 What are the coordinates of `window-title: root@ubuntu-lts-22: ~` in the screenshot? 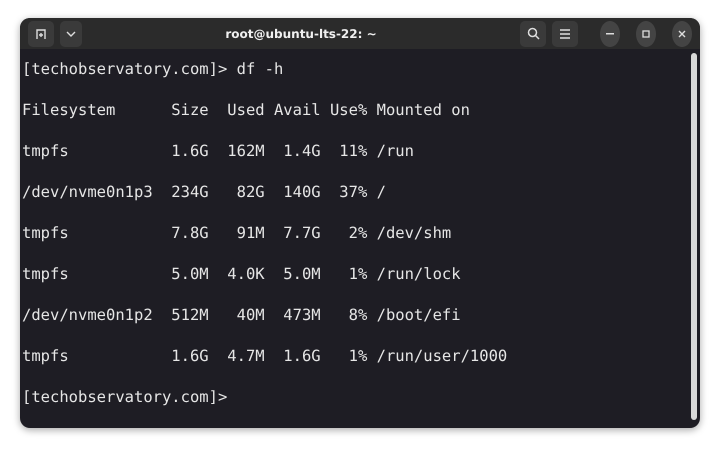 It's located at (301, 33).